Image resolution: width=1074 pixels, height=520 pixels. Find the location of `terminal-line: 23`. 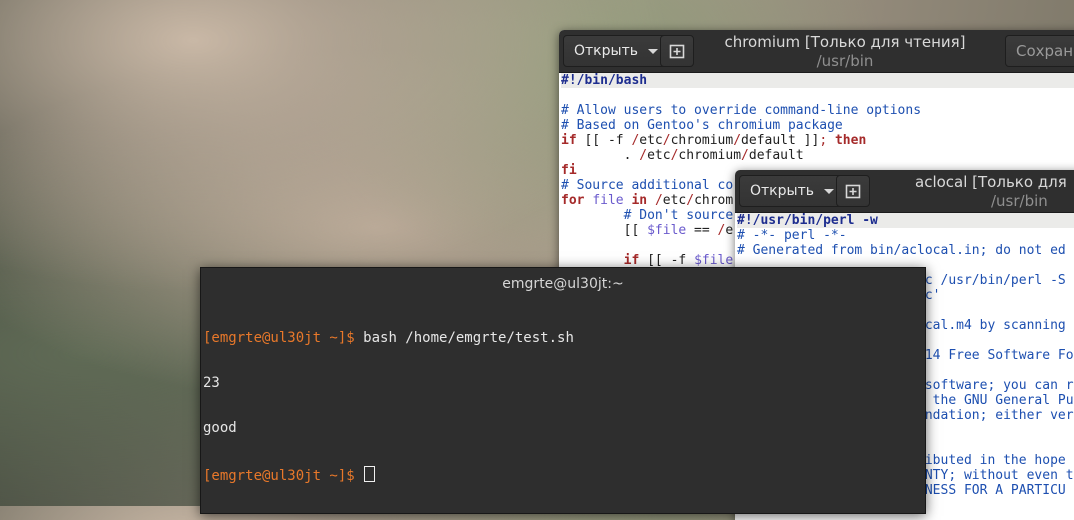

terminal-line: 23 is located at coordinates (211, 383).